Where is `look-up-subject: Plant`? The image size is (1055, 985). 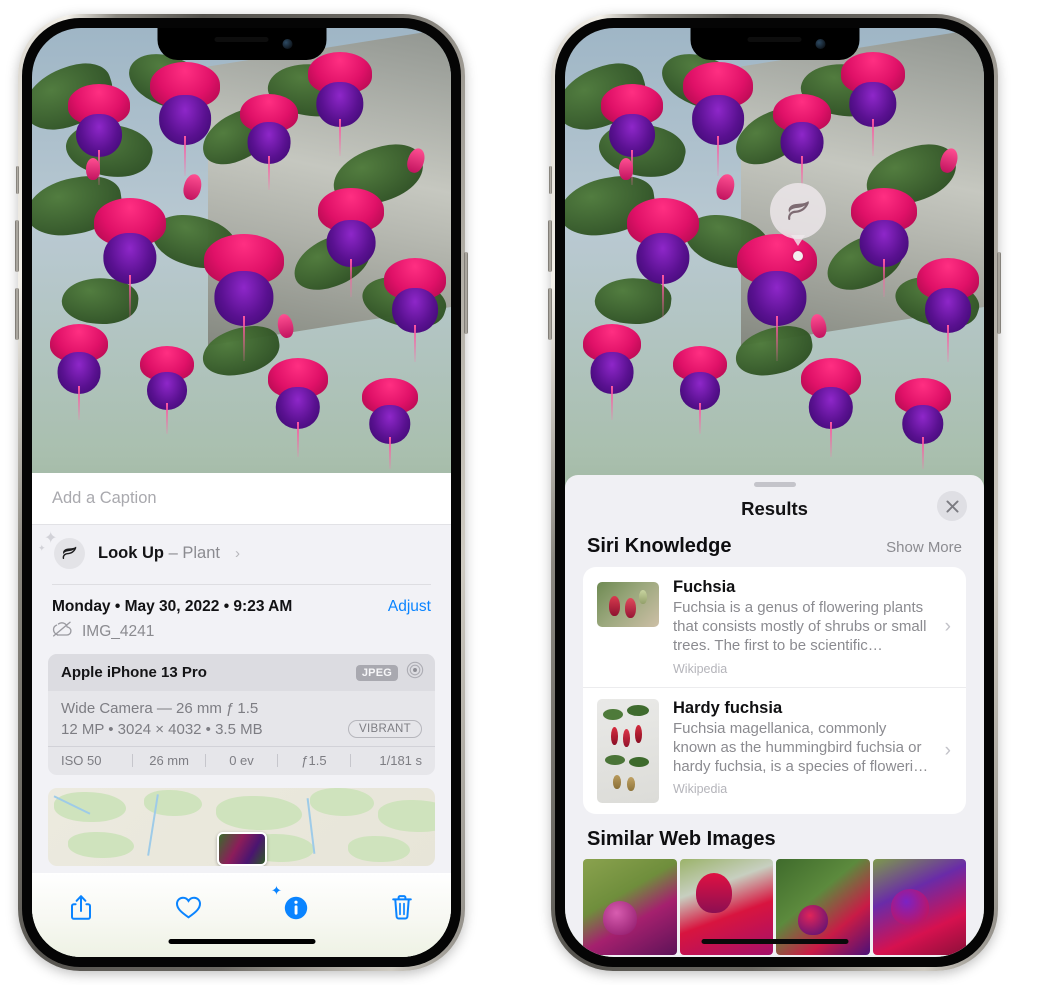
look-up-subject: Plant is located at coordinates (201, 553).